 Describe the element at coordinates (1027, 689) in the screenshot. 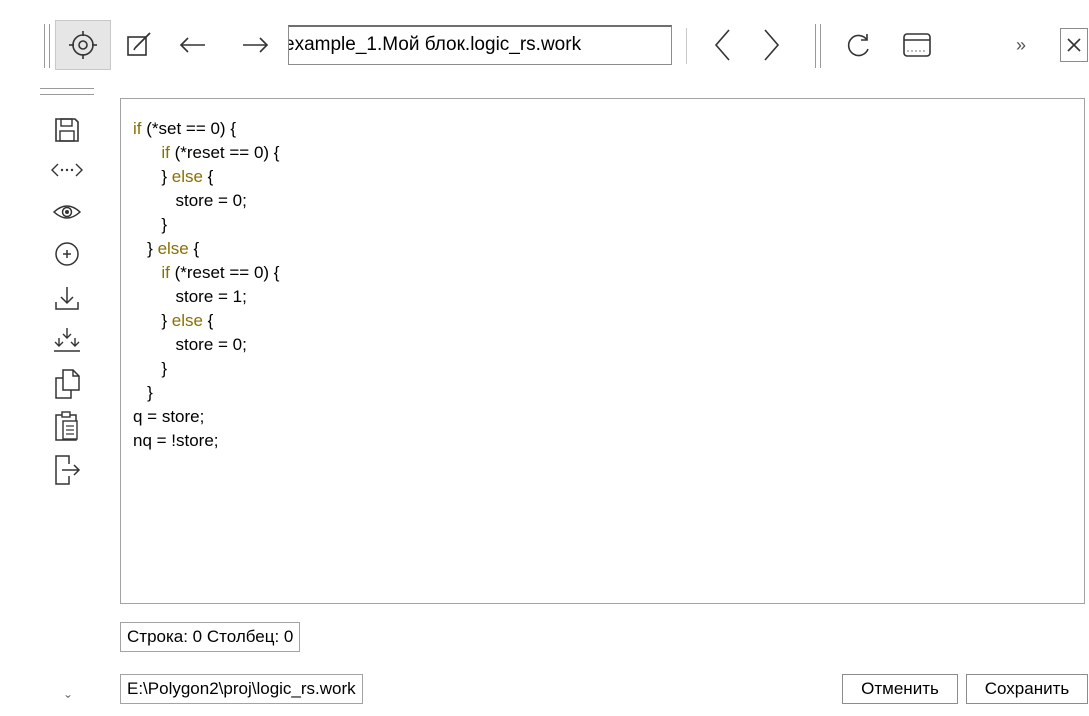

I see `save-button: Сохранить` at that location.